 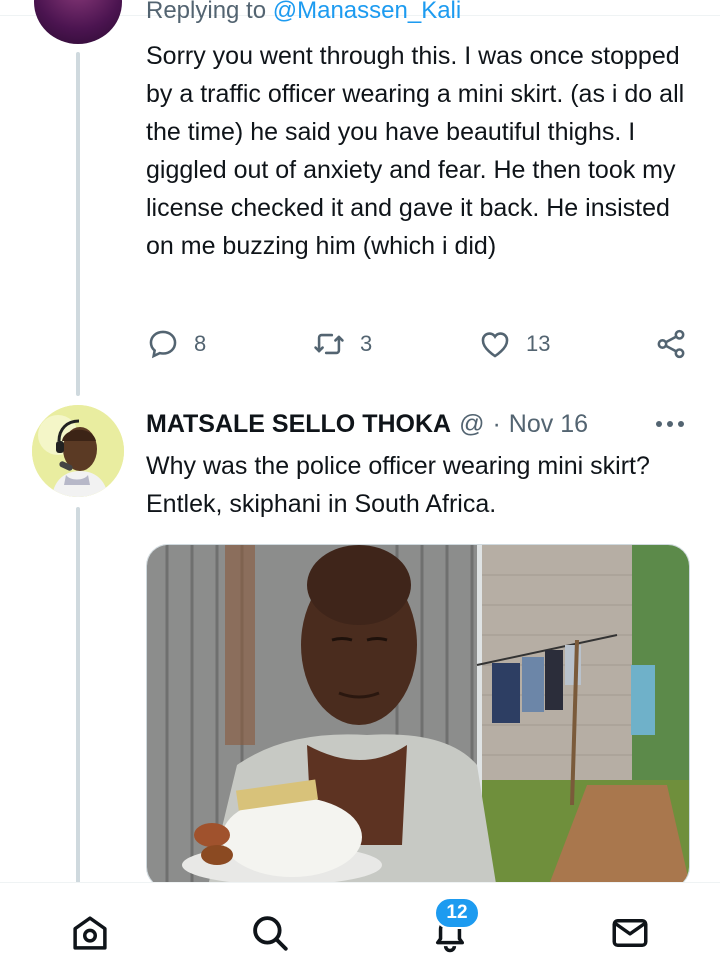 I want to click on reply-handle-link: @Manassen_Kali, so click(x=367, y=12).